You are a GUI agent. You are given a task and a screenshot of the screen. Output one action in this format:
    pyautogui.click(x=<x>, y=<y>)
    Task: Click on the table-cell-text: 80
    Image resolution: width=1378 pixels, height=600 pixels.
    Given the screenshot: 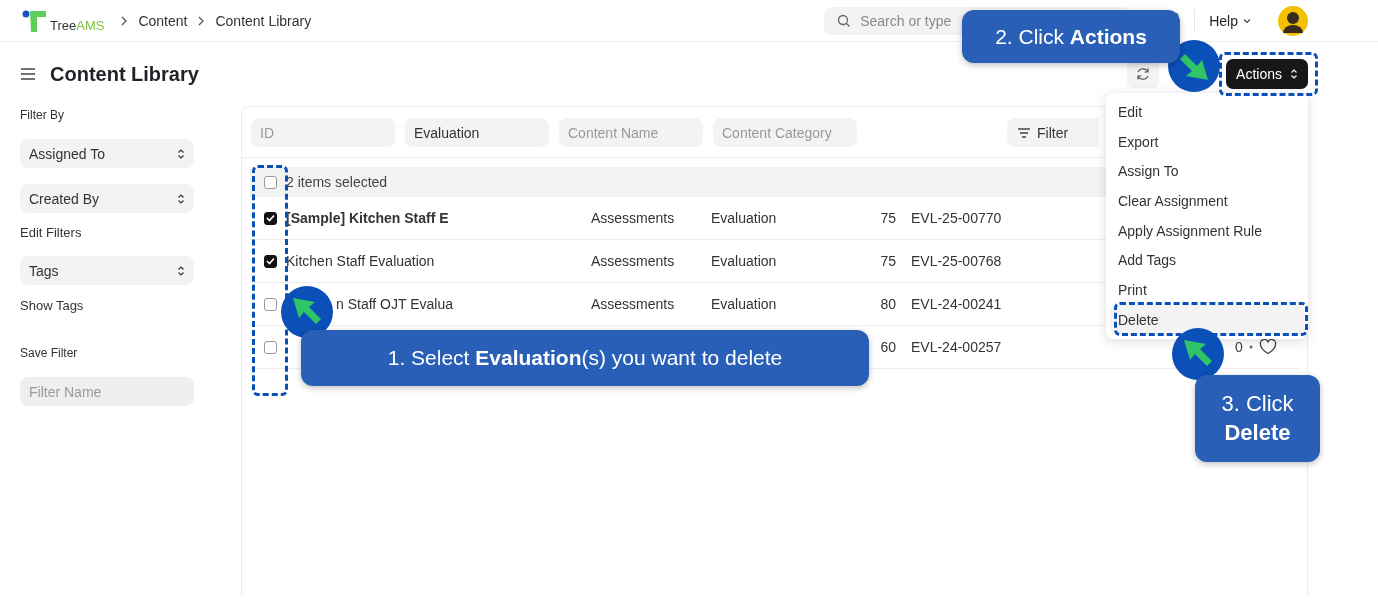 What is the action you would take?
    pyautogui.click(x=887, y=304)
    